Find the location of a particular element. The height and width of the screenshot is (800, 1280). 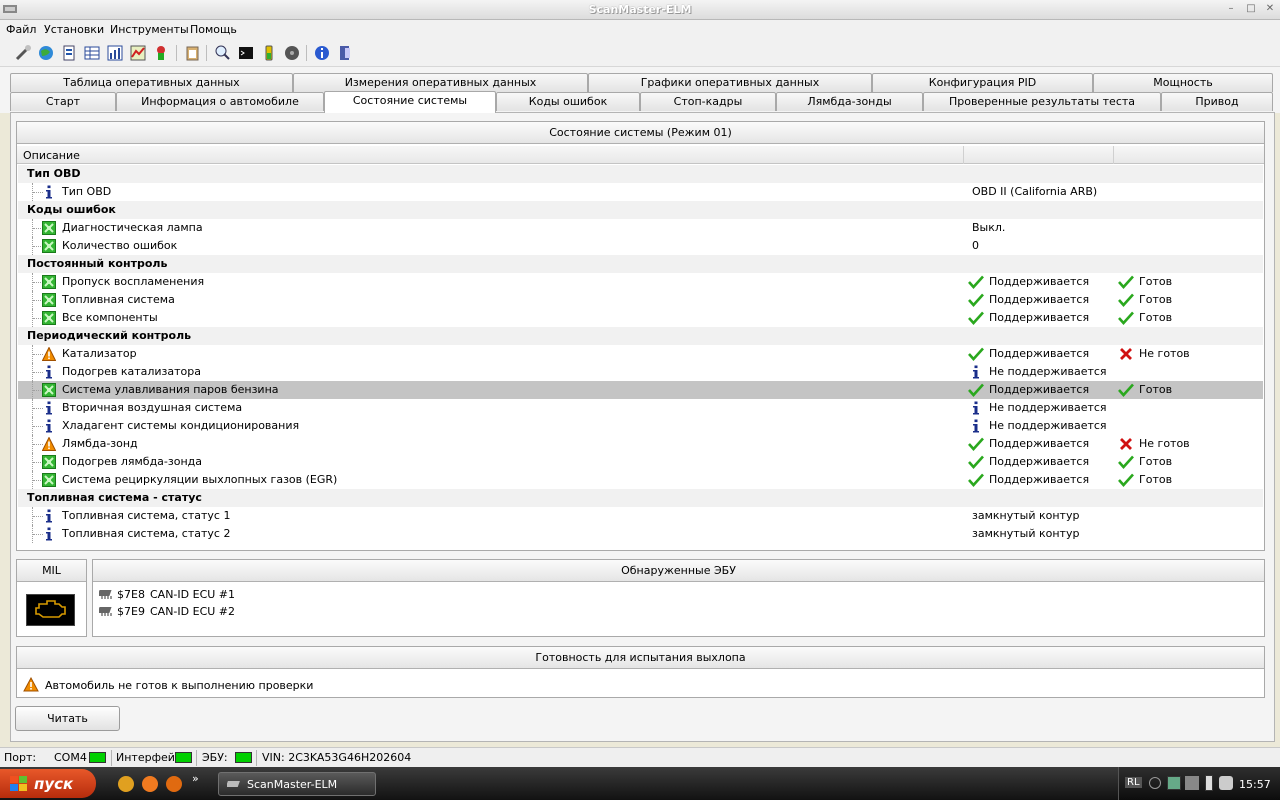

tab-live-data-graphs: Графики оперативных данных is located at coordinates (730, 82).